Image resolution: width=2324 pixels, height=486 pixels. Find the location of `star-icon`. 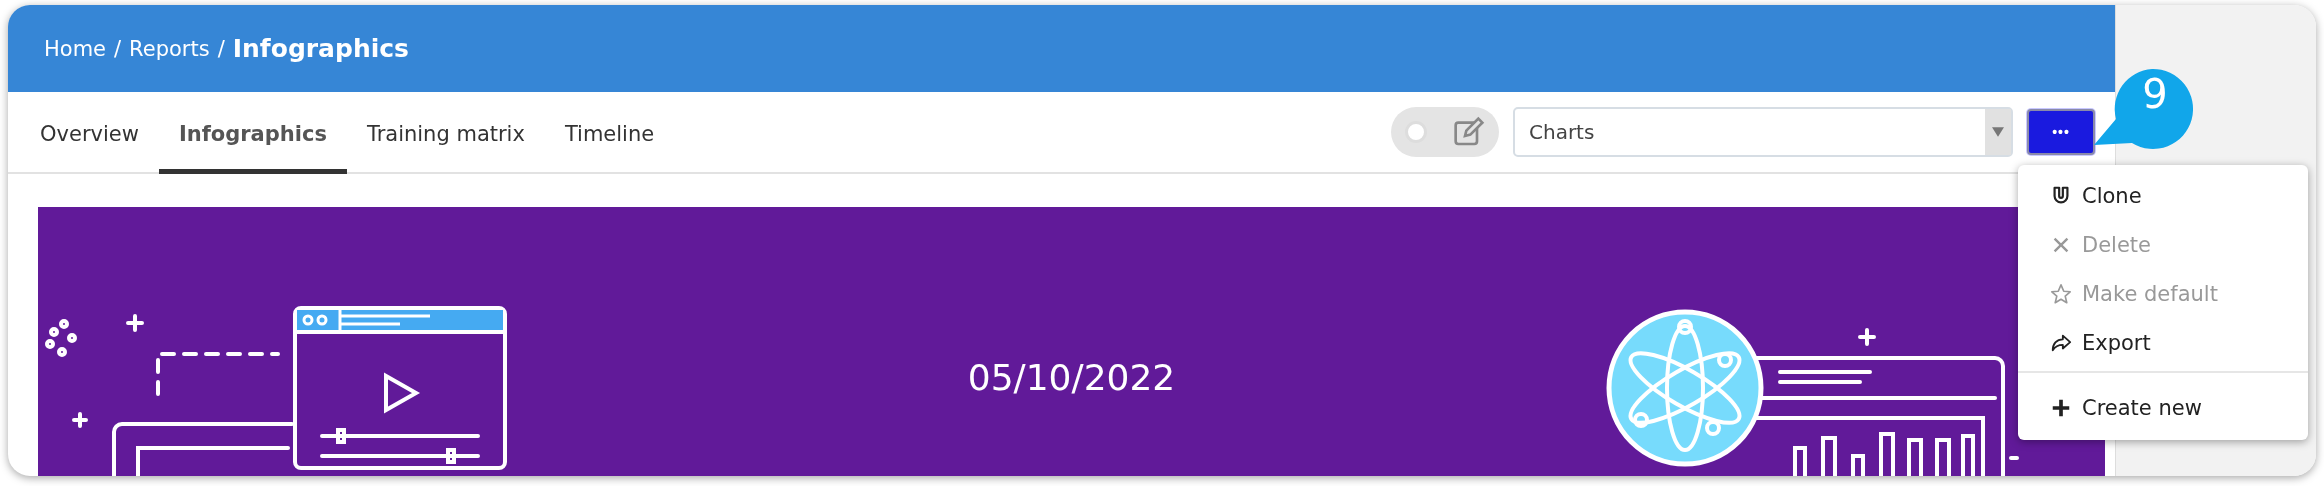

star-icon is located at coordinates (2061, 293).